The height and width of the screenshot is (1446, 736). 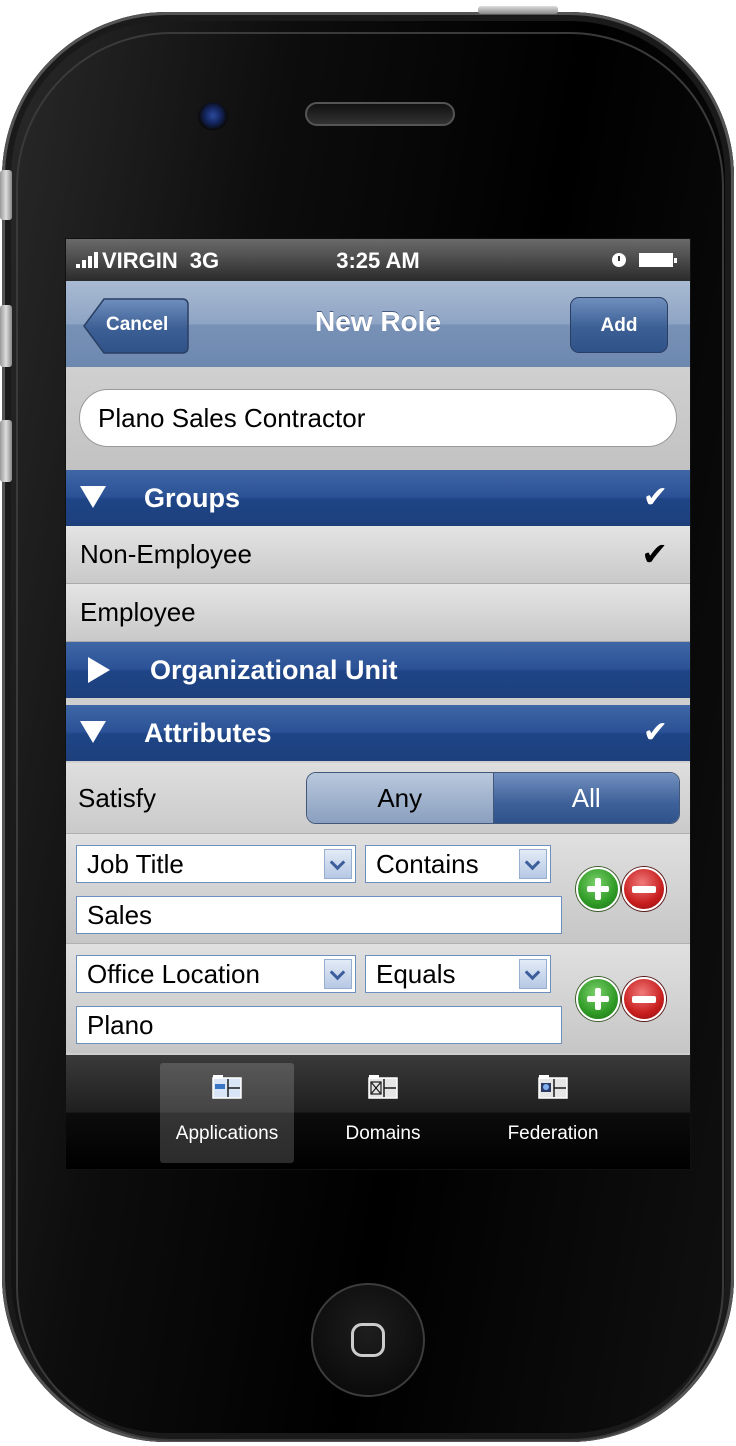 What do you see at coordinates (227, 1133) in the screenshot?
I see `tab-label: Applications` at bounding box center [227, 1133].